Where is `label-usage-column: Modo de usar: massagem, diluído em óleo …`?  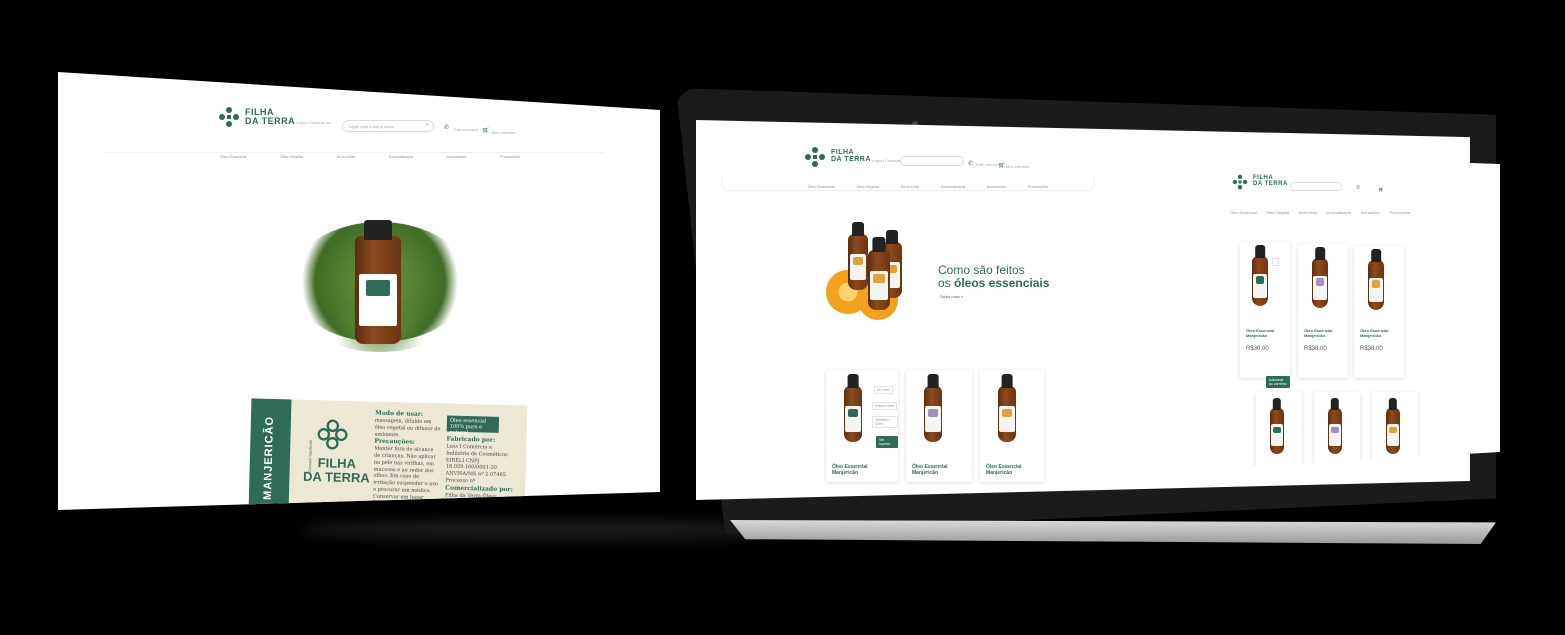
label-usage-column: Modo de usar: massagem, diluído em óleo … is located at coordinates (407, 460).